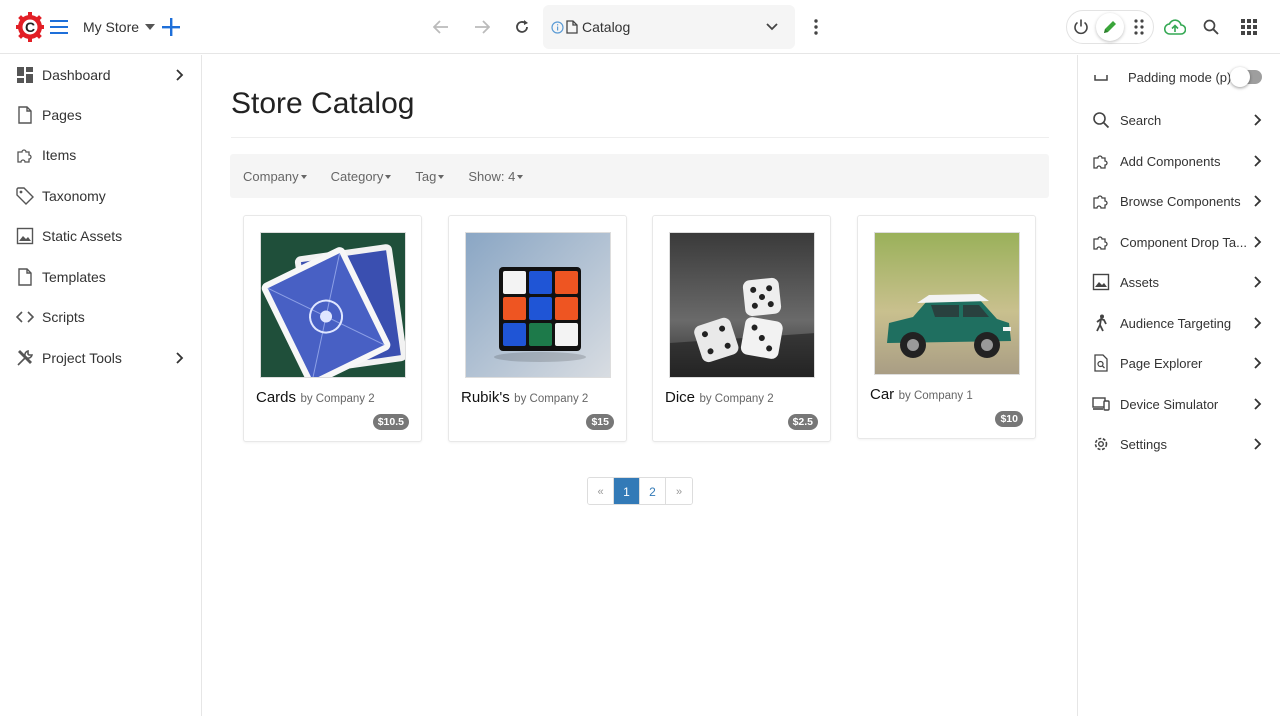  I want to click on product-company: by Company 1, so click(935, 396).